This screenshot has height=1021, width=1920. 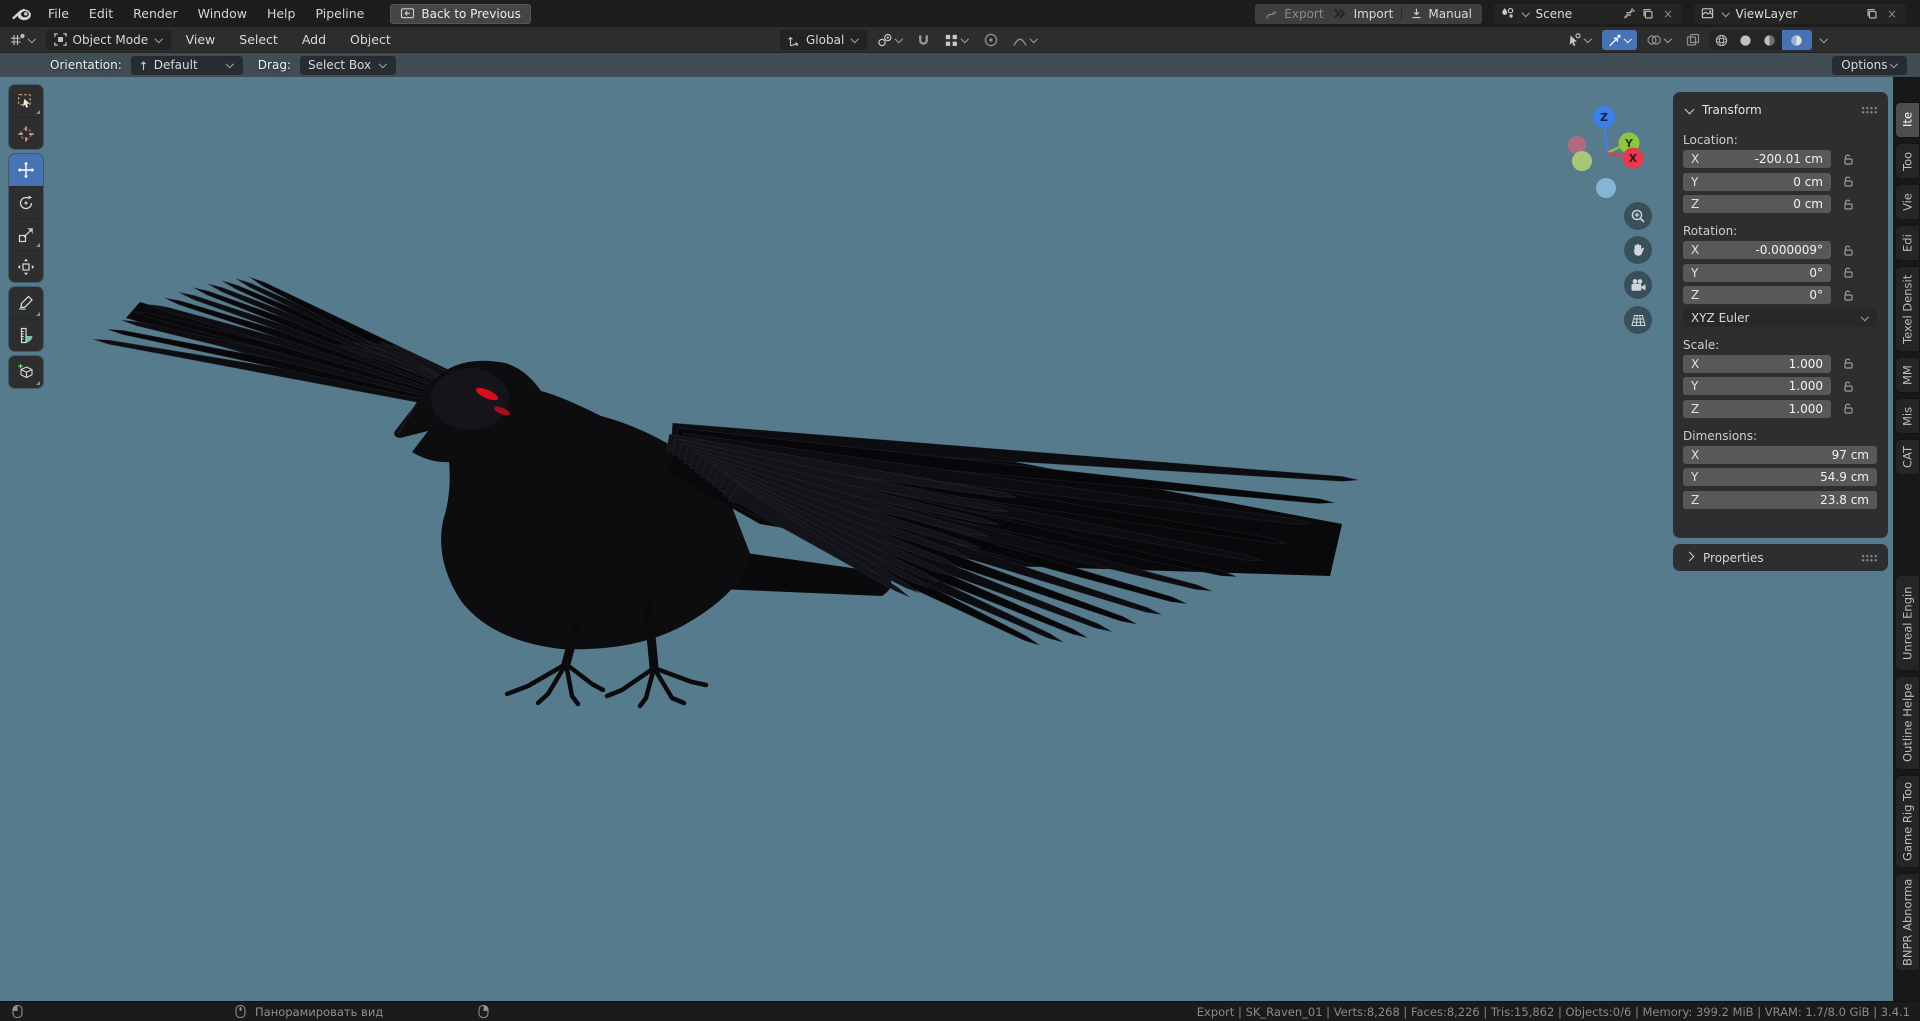 I want to click on tool-transform, so click(x=26, y=266).